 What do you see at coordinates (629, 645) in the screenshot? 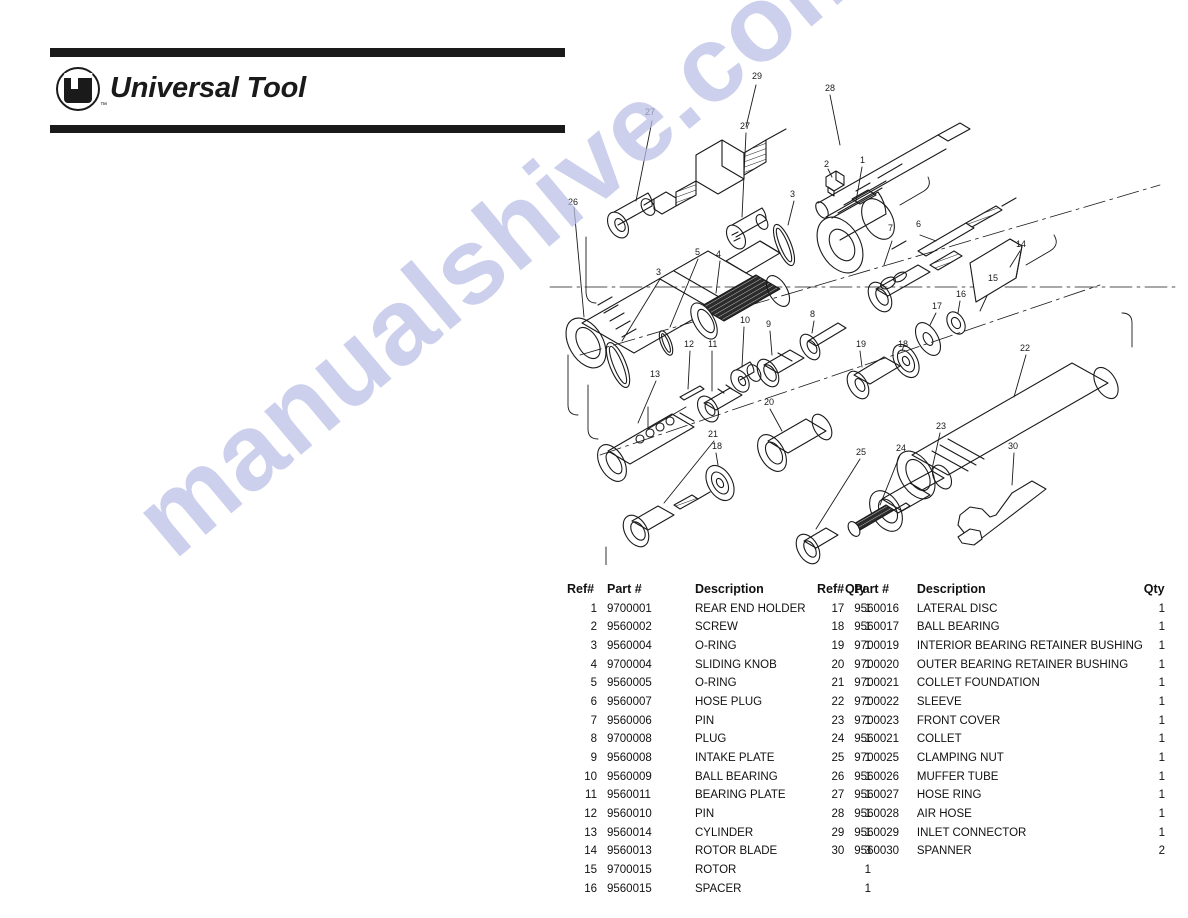
I see `cell-part: 9560004` at bounding box center [629, 645].